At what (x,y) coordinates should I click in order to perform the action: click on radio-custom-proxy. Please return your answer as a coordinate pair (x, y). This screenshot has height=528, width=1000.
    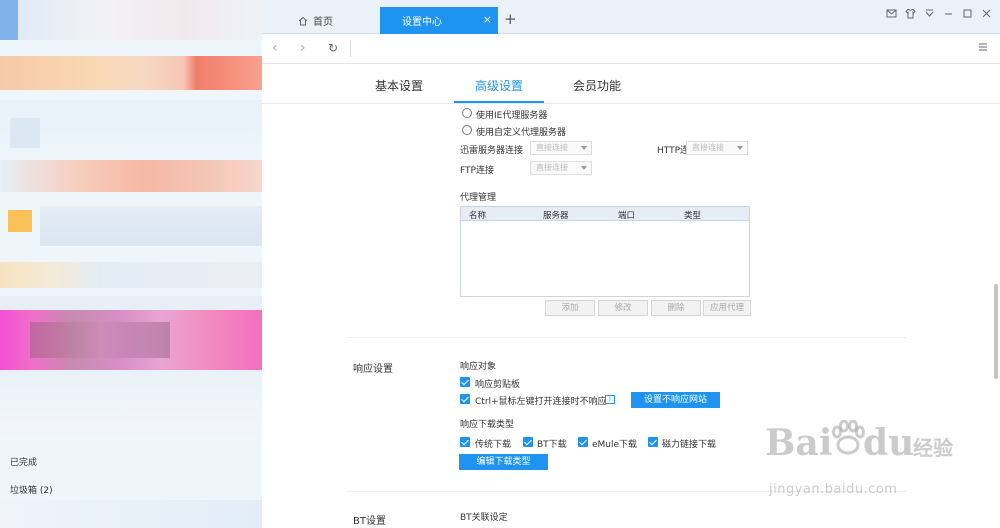
    Looking at the image, I should click on (467, 130).